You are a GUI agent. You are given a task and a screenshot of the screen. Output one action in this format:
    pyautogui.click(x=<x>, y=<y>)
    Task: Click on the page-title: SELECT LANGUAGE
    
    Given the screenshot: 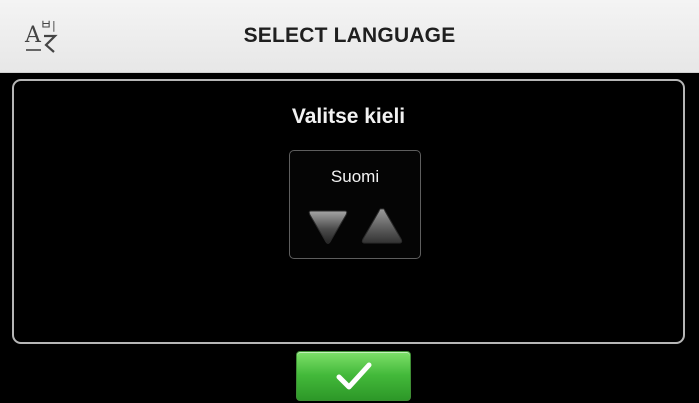 What is the action you would take?
    pyautogui.click(x=349, y=35)
    